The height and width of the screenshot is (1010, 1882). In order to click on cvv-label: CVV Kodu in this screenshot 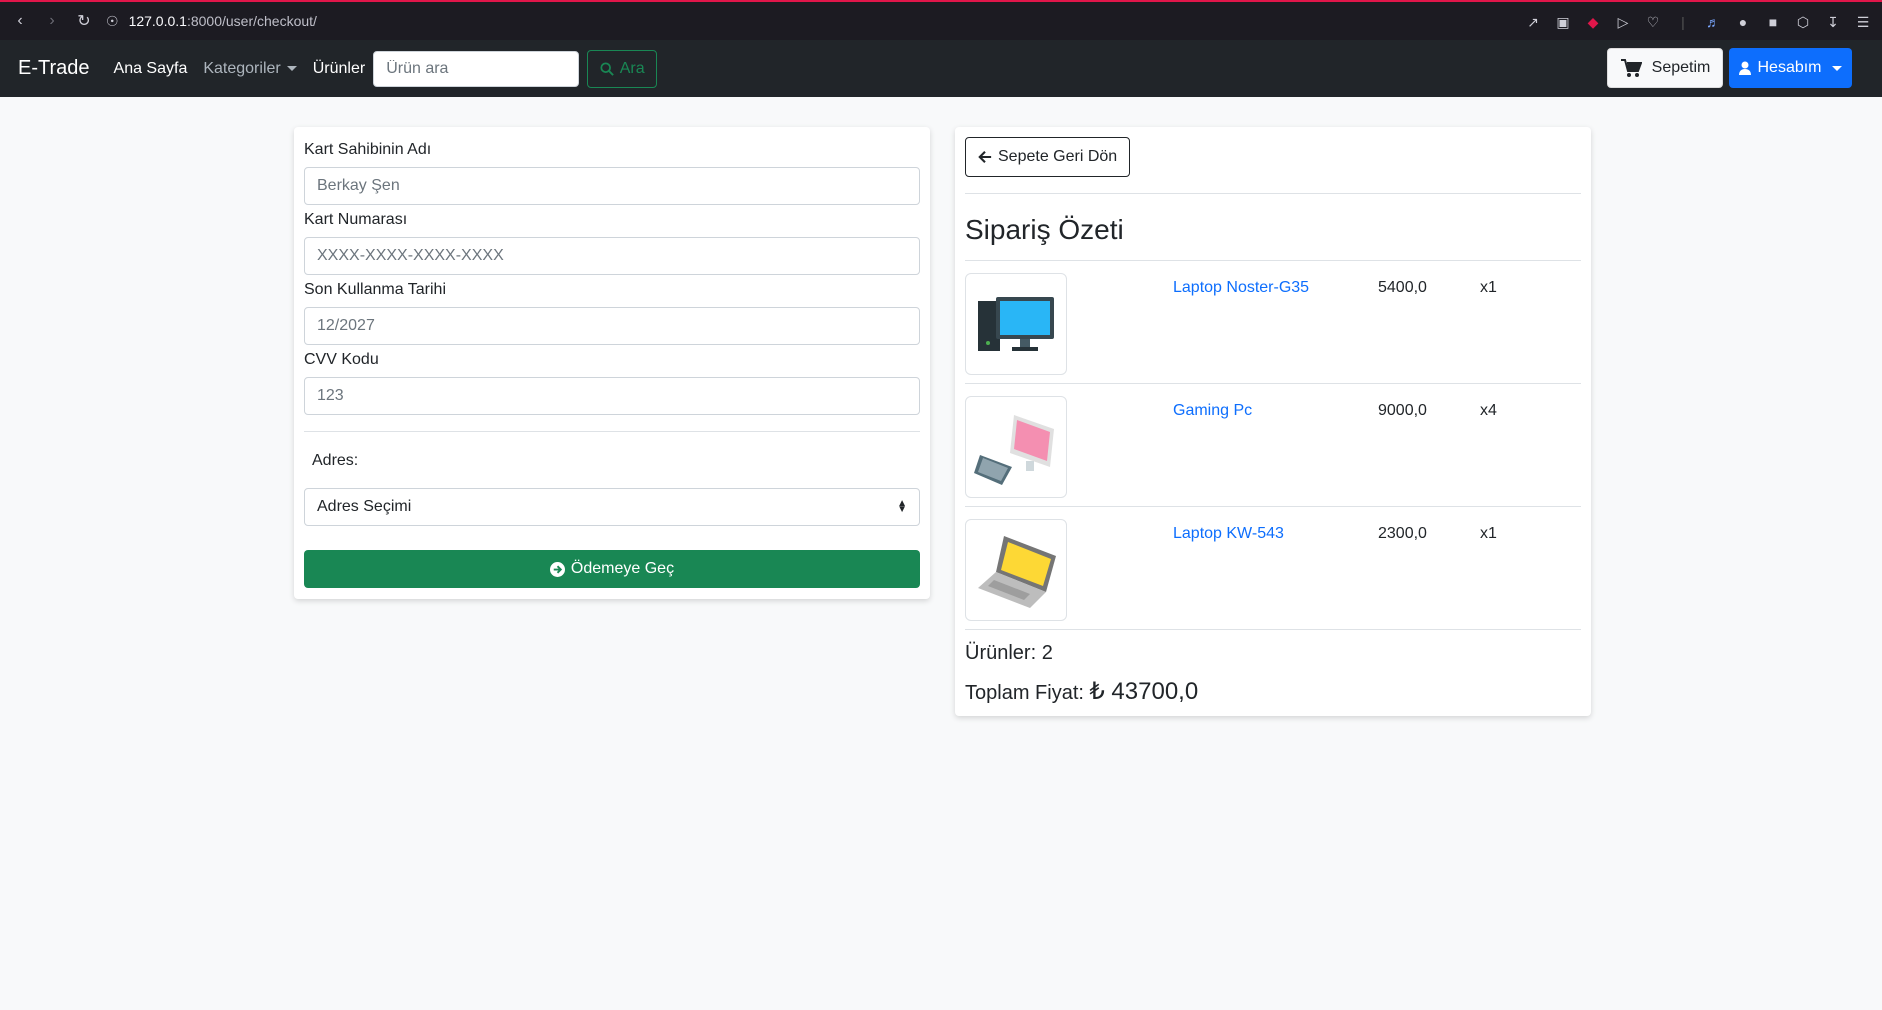, I will do `click(341, 359)`.